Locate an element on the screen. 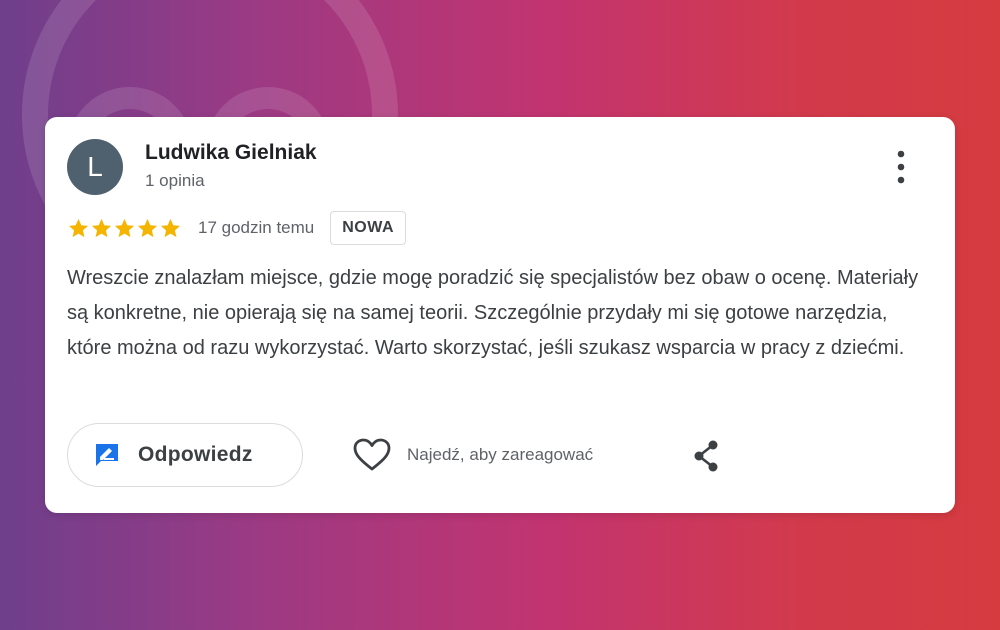 The height and width of the screenshot is (630, 1000). share-icon is located at coordinates (706, 456).